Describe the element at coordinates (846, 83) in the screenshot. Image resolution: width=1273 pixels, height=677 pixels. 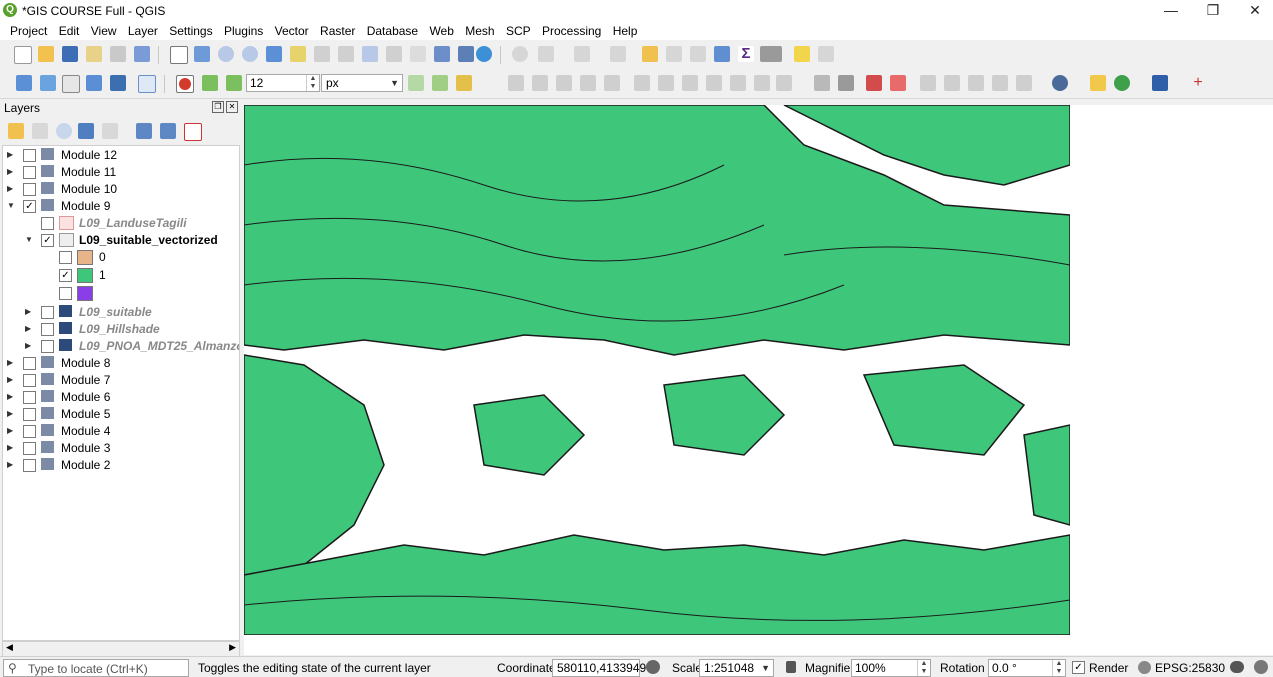
I see `pin-labels-icon` at that location.